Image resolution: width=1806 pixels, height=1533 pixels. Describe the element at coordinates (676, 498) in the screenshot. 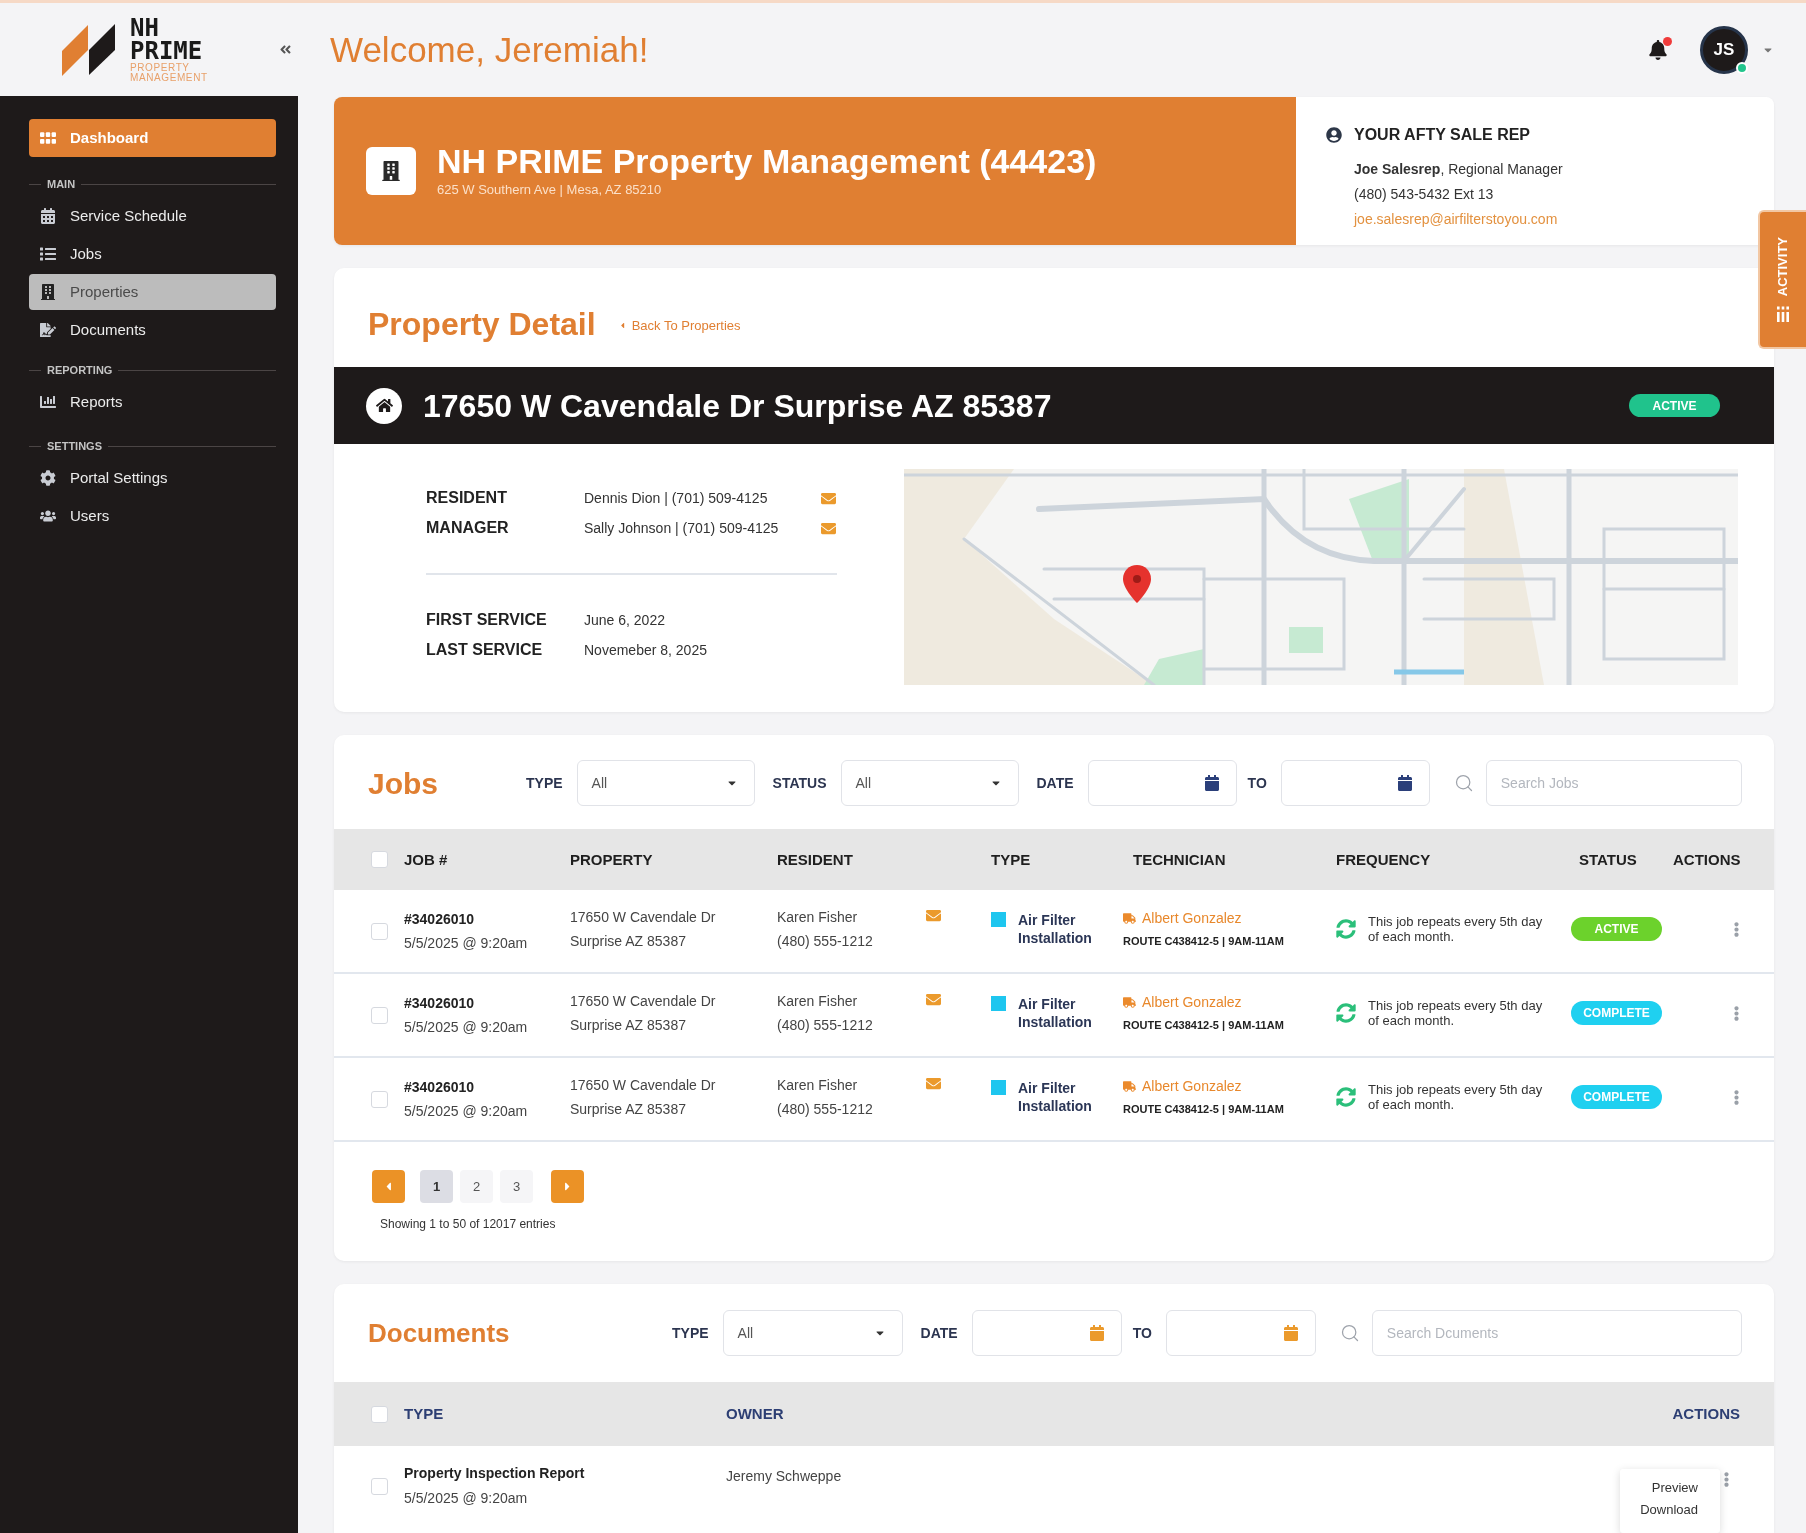

I see `detail-value: Dennis Dion | (701) 509-4125` at that location.